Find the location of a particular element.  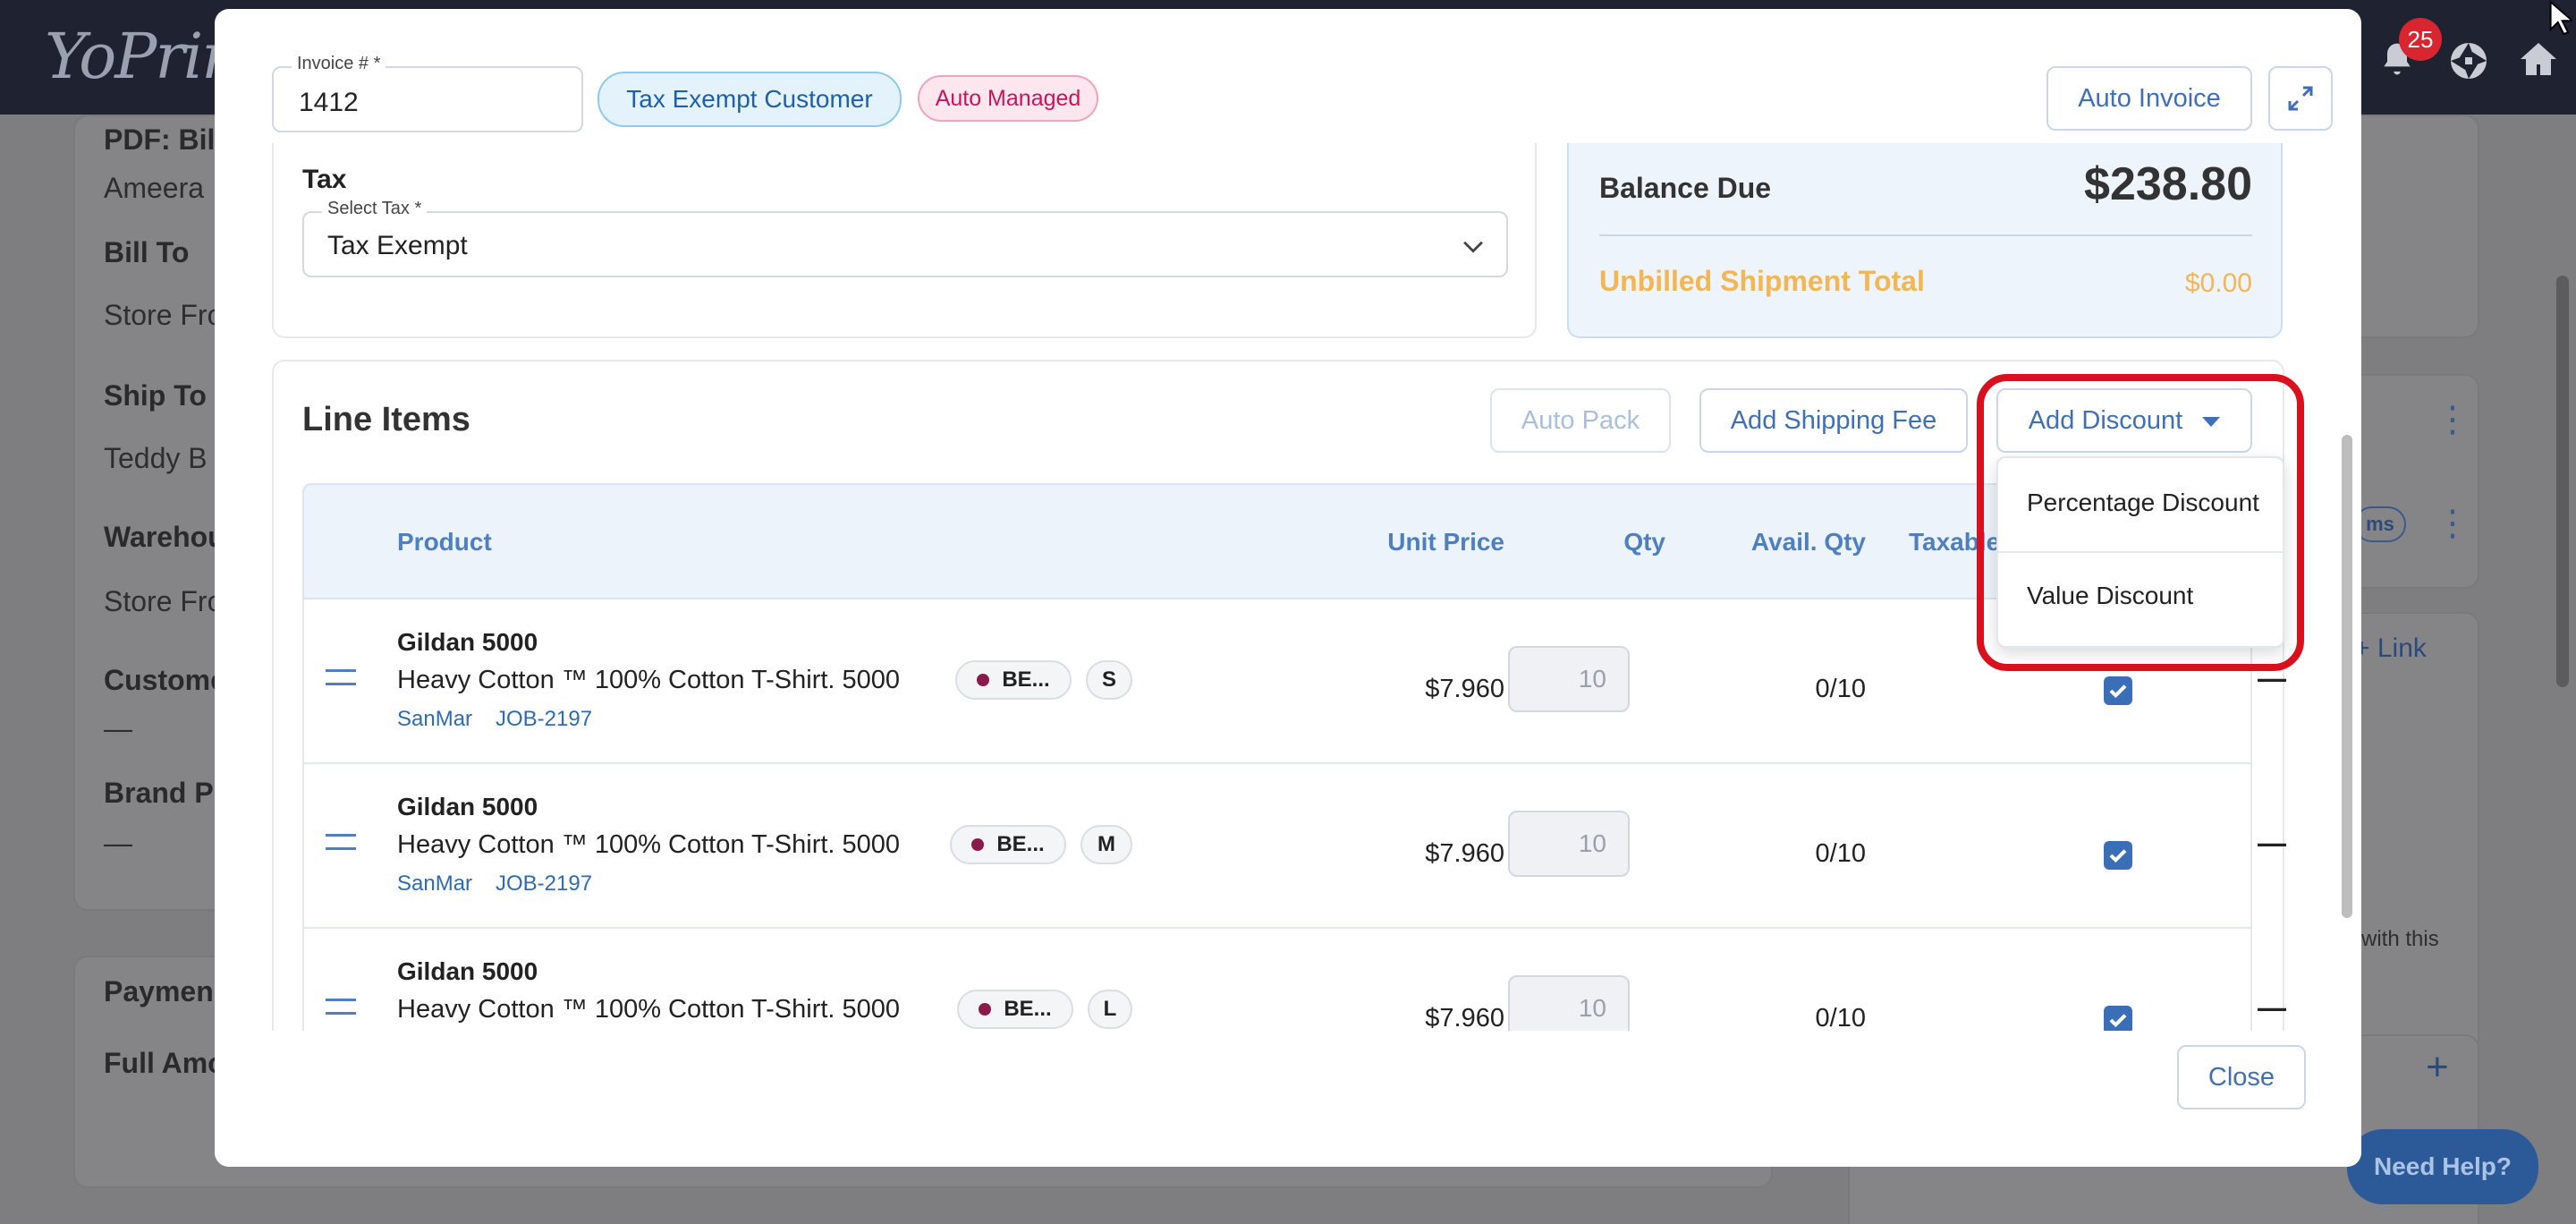

scrollbar-thumb is located at coordinates (2562, 481).